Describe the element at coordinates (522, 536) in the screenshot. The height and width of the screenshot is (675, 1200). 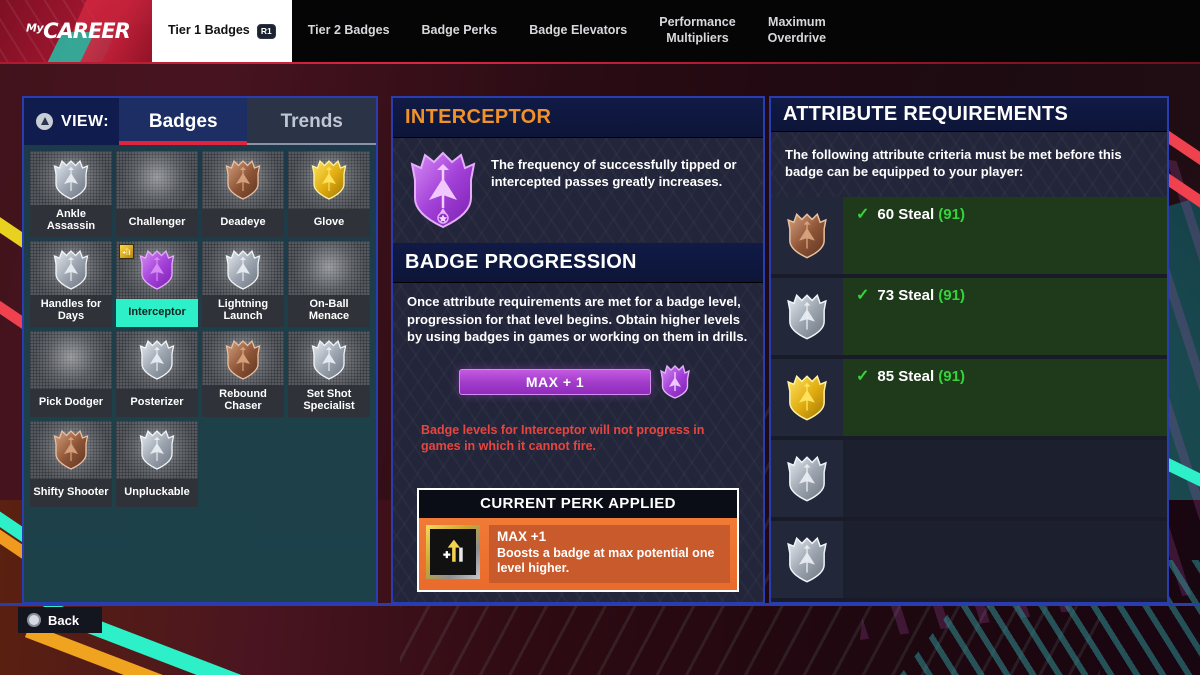
I see `perk-name: MAX +1` at that location.